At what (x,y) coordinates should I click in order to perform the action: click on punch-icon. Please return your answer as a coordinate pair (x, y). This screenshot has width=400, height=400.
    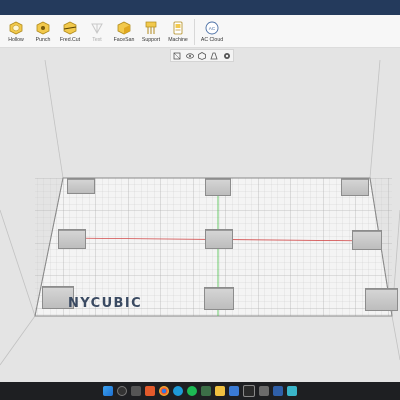
    Looking at the image, I should click on (43, 28).